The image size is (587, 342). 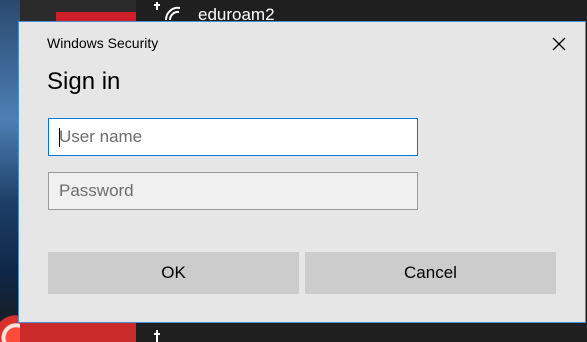 What do you see at coordinates (10, 321) in the screenshot?
I see `wallpaper-swoosh` at bounding box center [10, 321].